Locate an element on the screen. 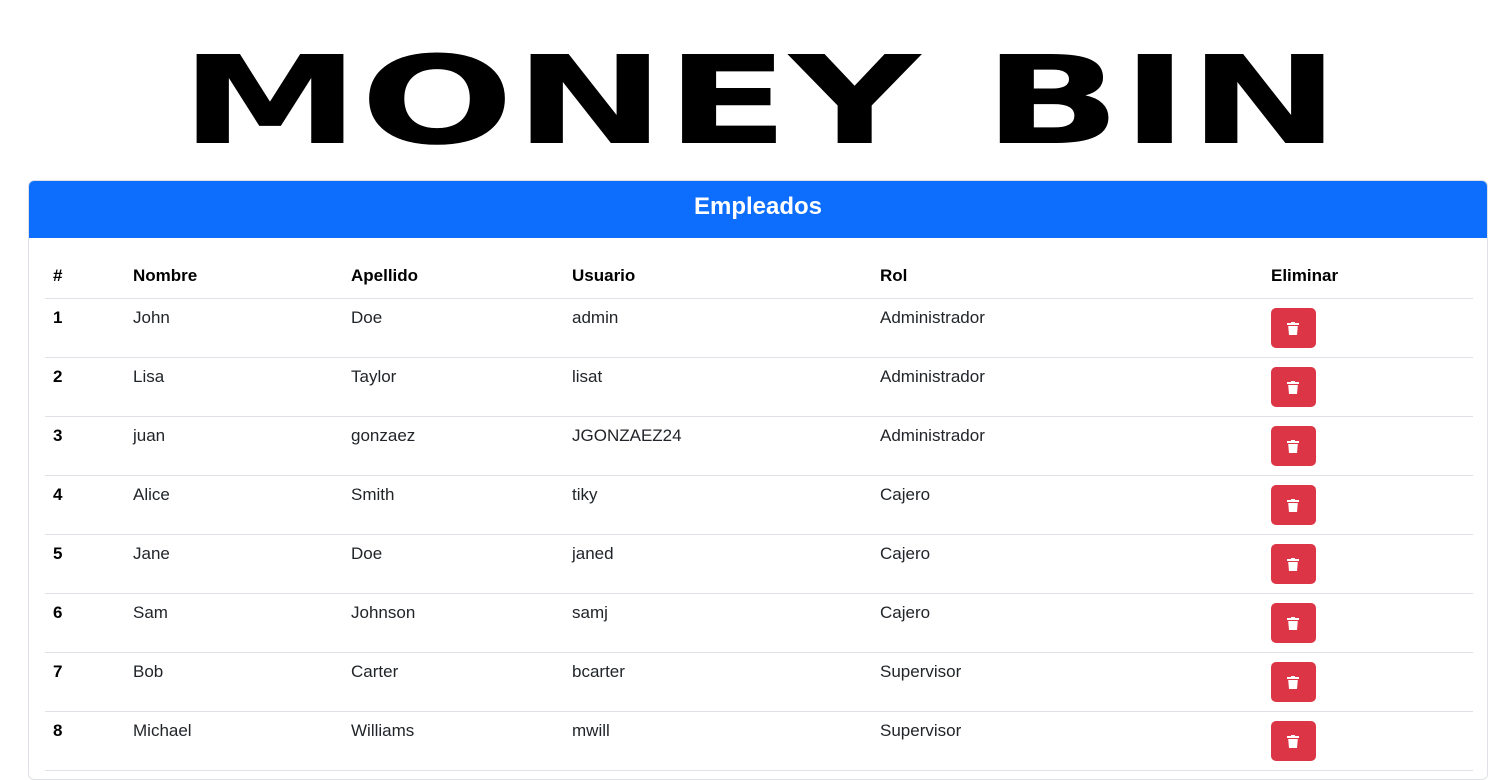  cell-nombre-text: Jane is located at coordinates (151, 553).